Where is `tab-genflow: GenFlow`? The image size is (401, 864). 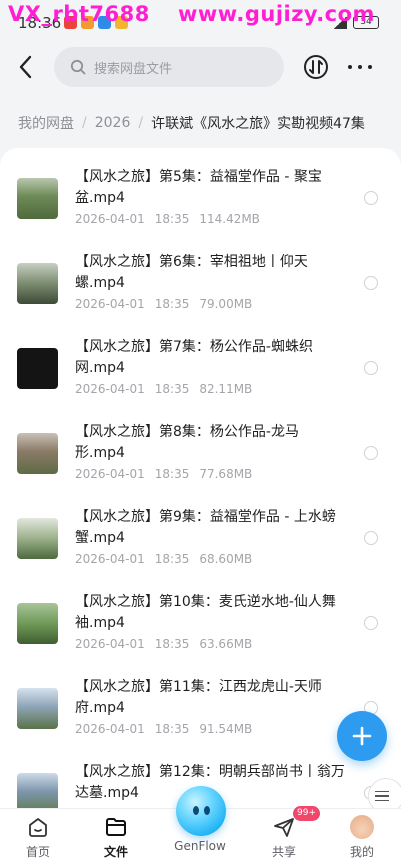 tab-genflow: GenFlow is located at coordinates (200, 849).